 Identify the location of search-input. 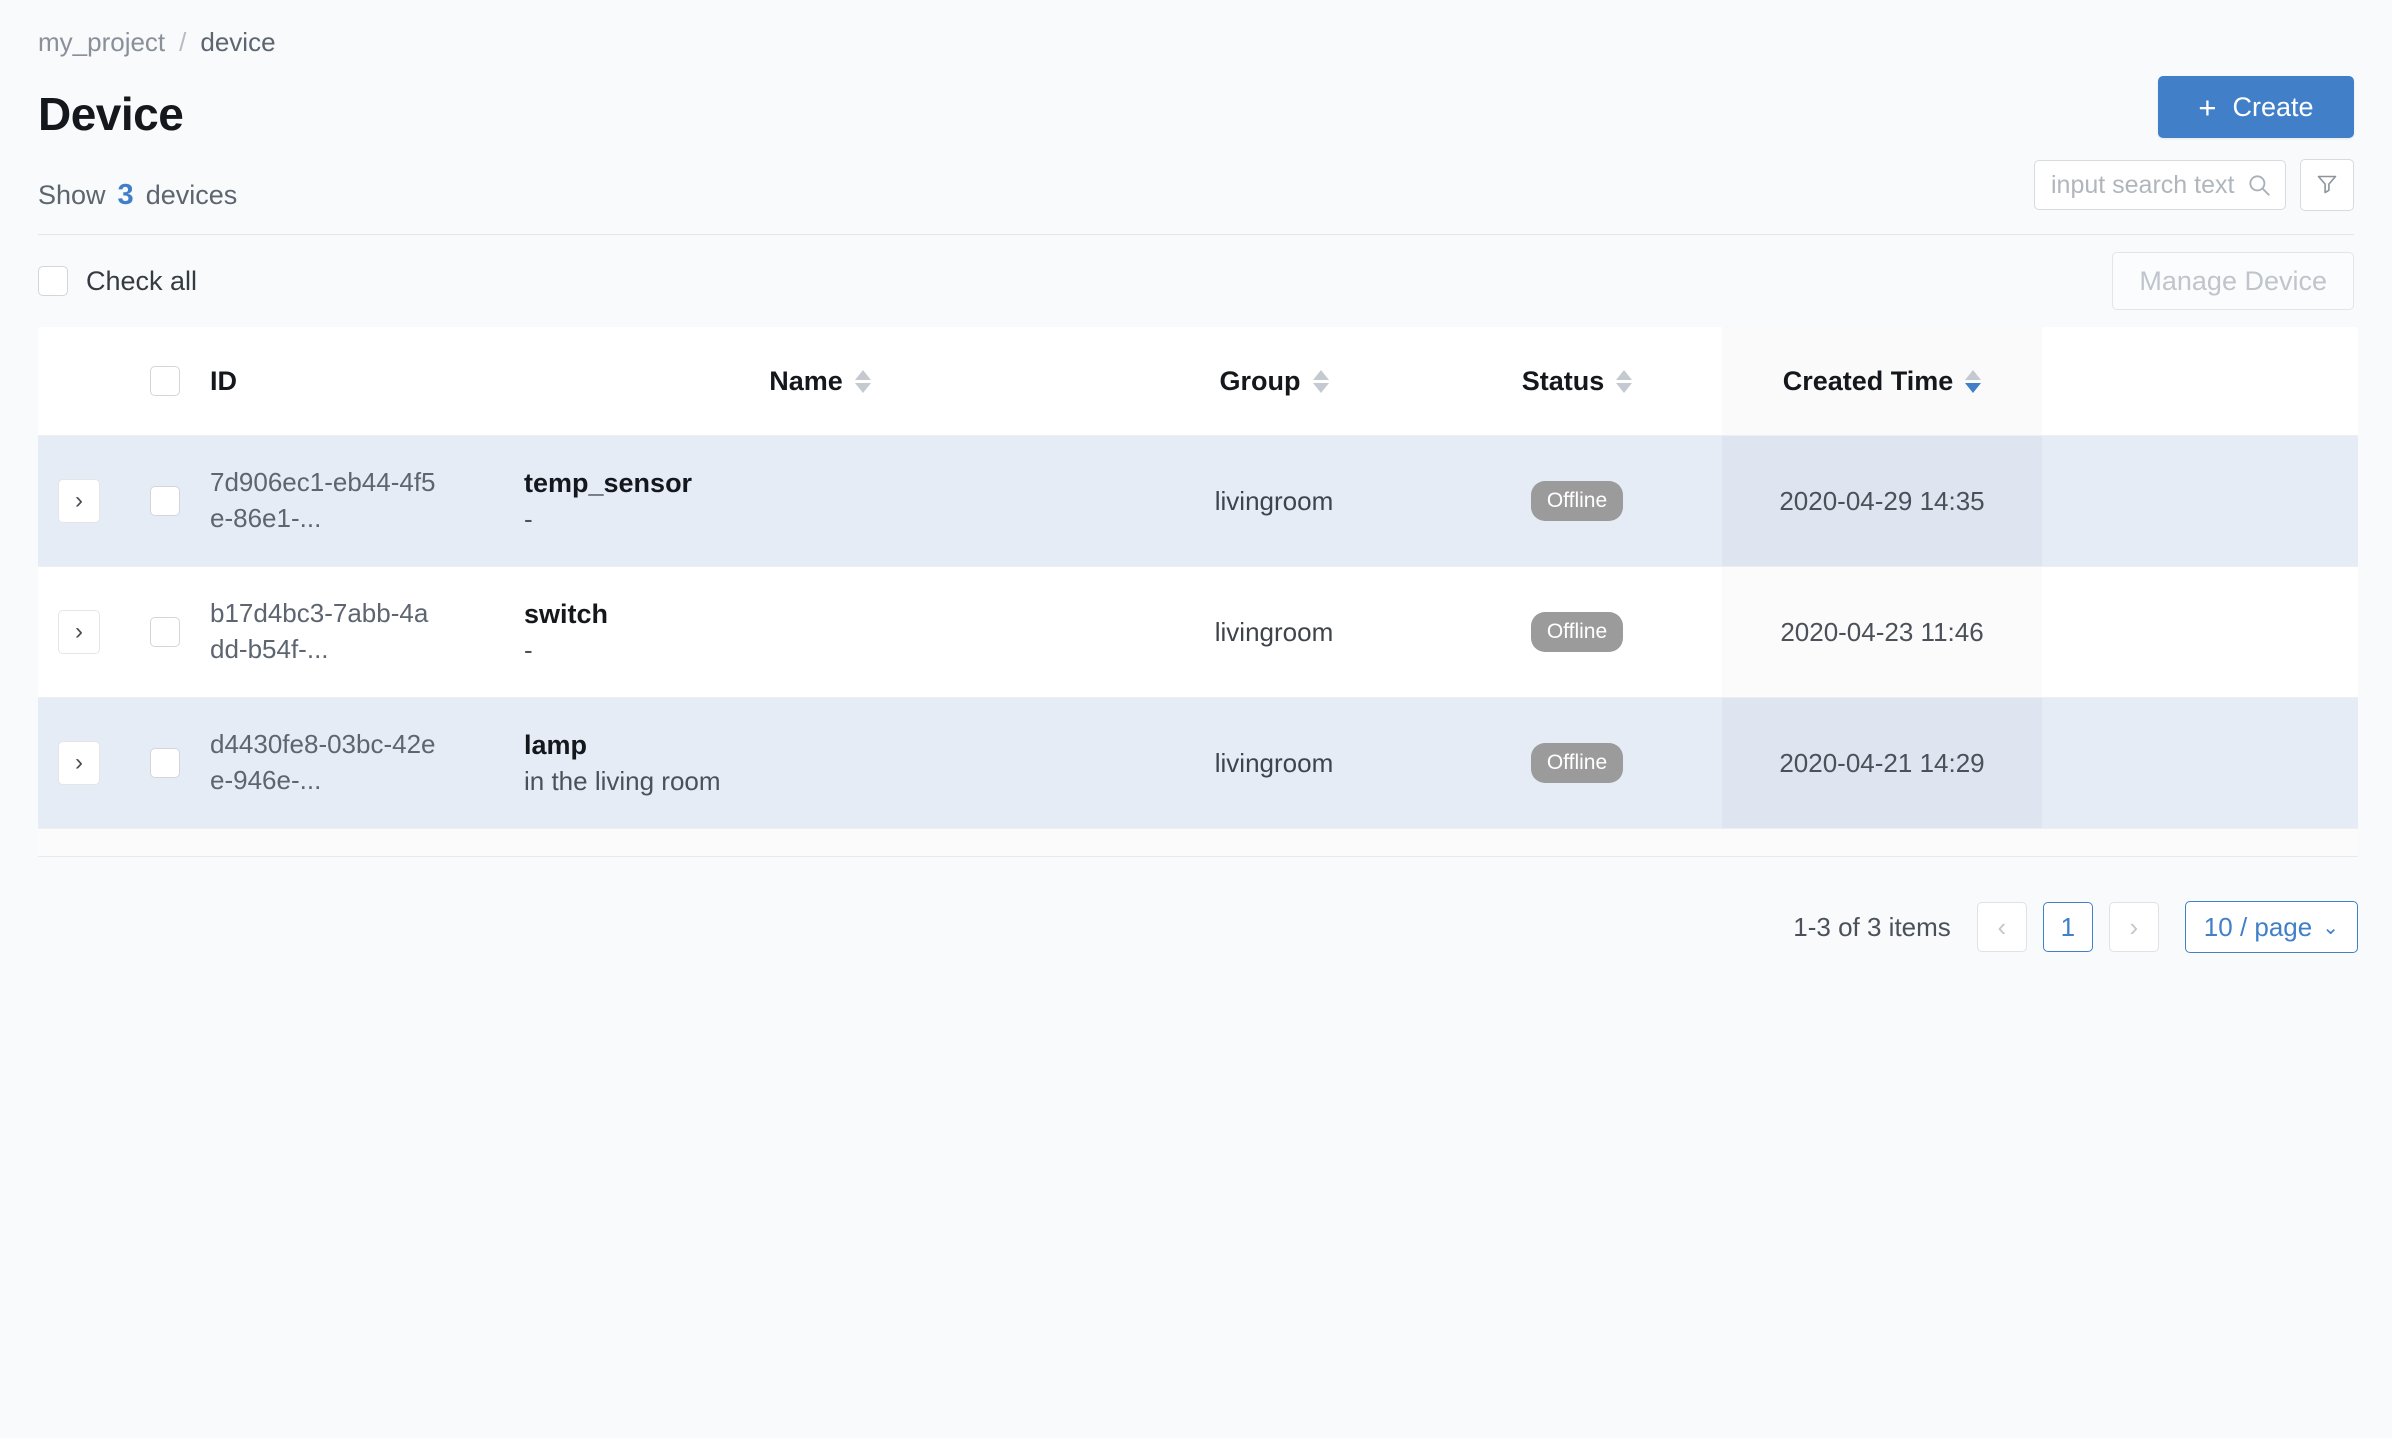
(2160, 185).